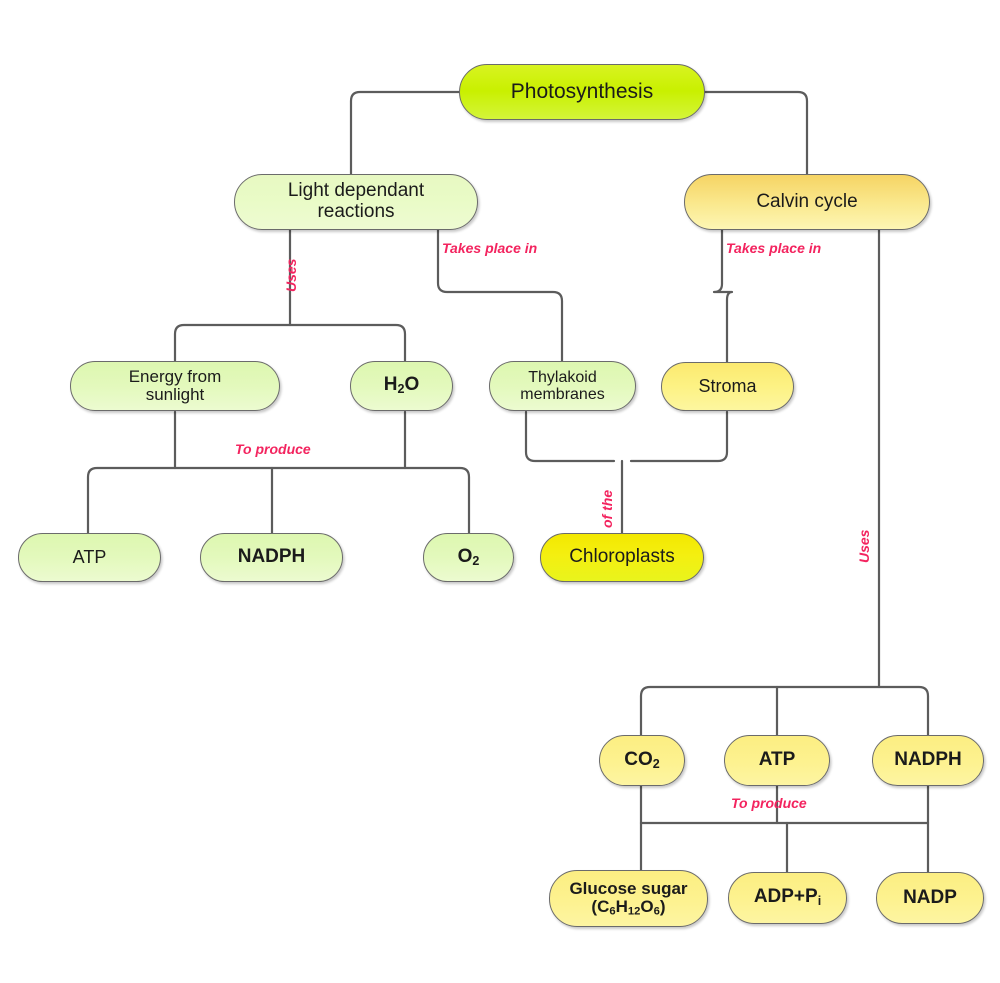 The width and height of the screenshot is (1000, 983). I want to click on edge-thylakoid-chloro, so click(570, 436).